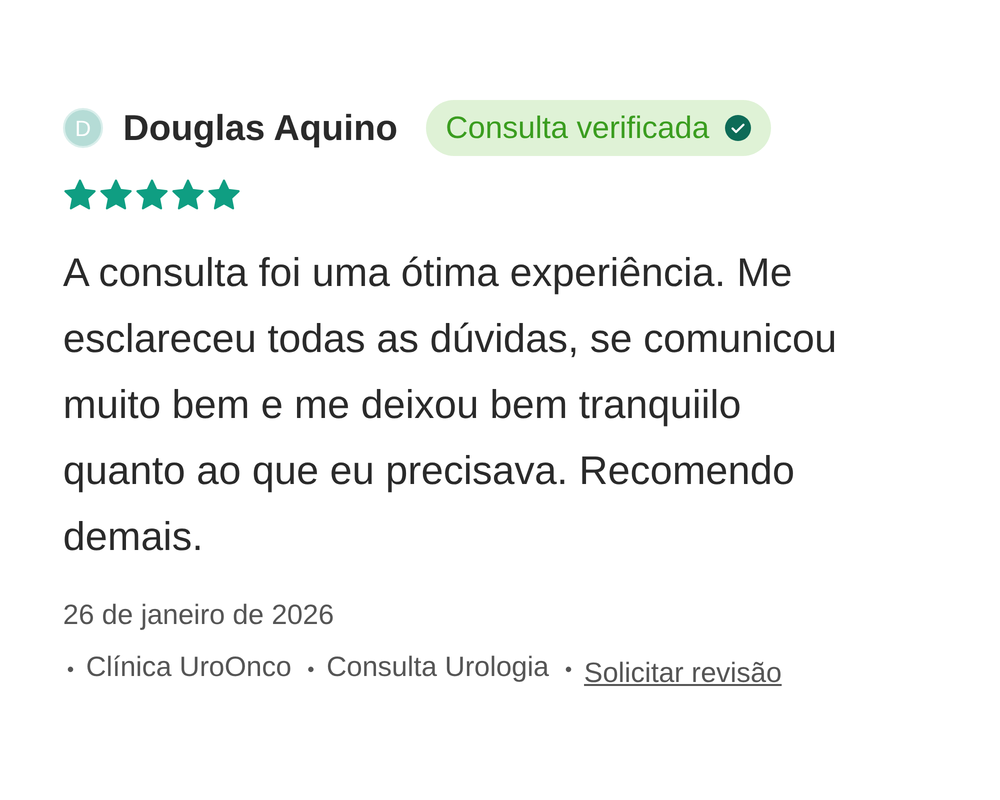  Describe the element at coordinates (683, 673) in the screenshot. I see `request-review-link: Solicitar revisão` at that location.